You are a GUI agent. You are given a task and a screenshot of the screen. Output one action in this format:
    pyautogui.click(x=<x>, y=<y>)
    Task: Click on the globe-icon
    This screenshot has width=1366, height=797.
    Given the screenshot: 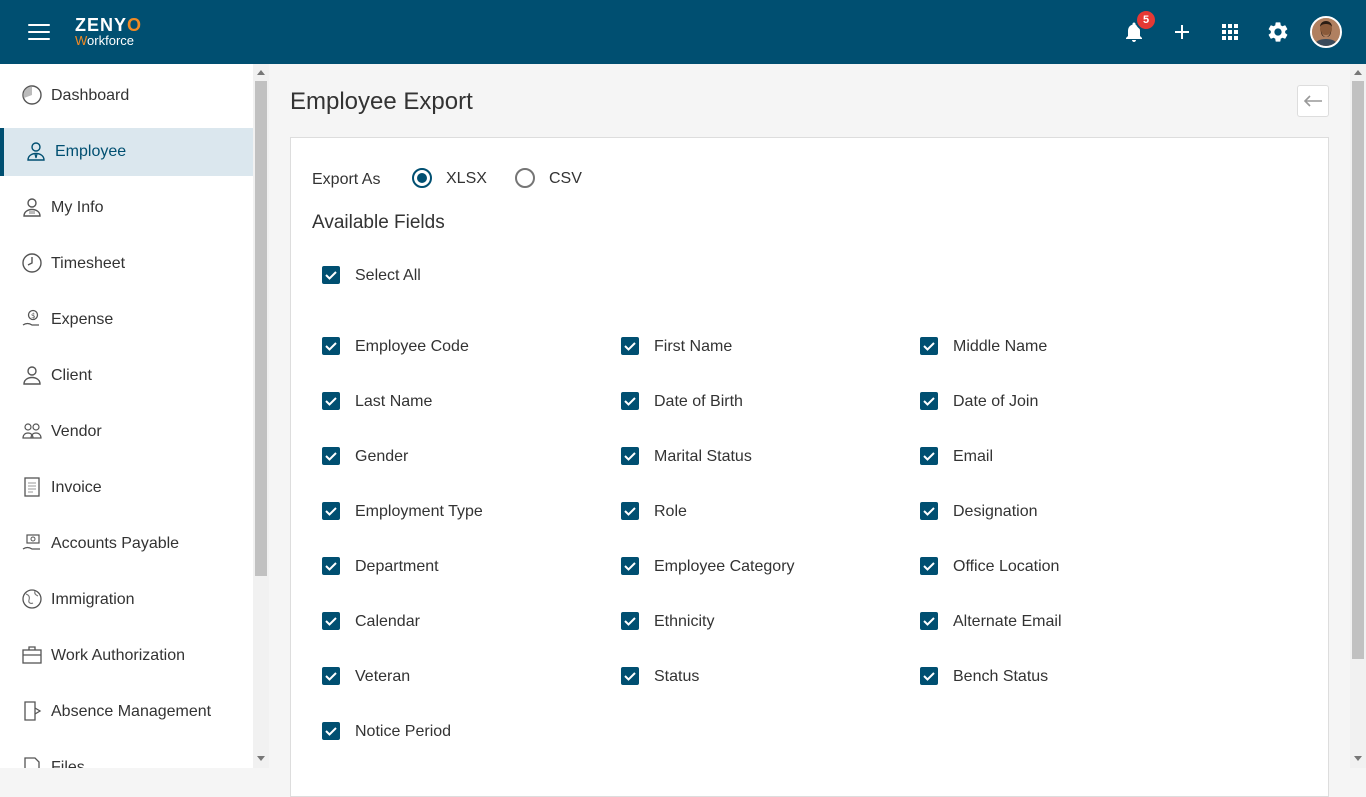 What is the action you would take?
    pyautogui.click(x=32, y=599)
    